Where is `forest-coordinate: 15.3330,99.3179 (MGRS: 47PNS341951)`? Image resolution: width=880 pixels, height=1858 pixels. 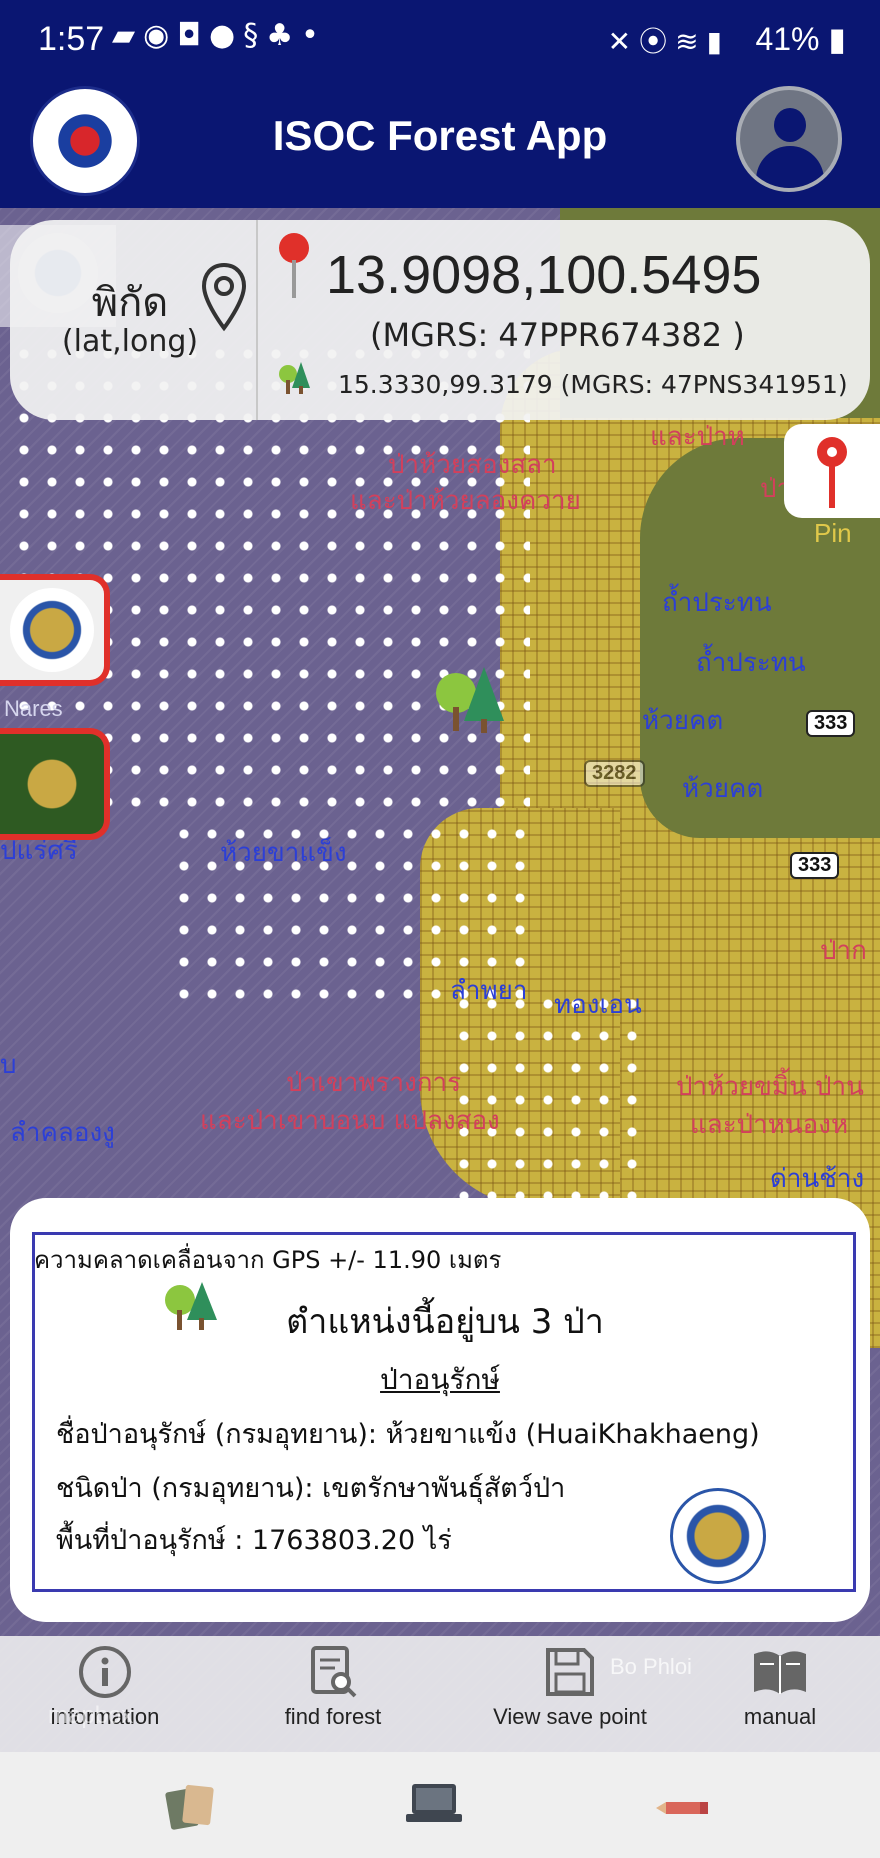
forest-coordinate: 15.3330,99.3179 (MGRS: 47PNS341951) is located at coordinates (593, 384).